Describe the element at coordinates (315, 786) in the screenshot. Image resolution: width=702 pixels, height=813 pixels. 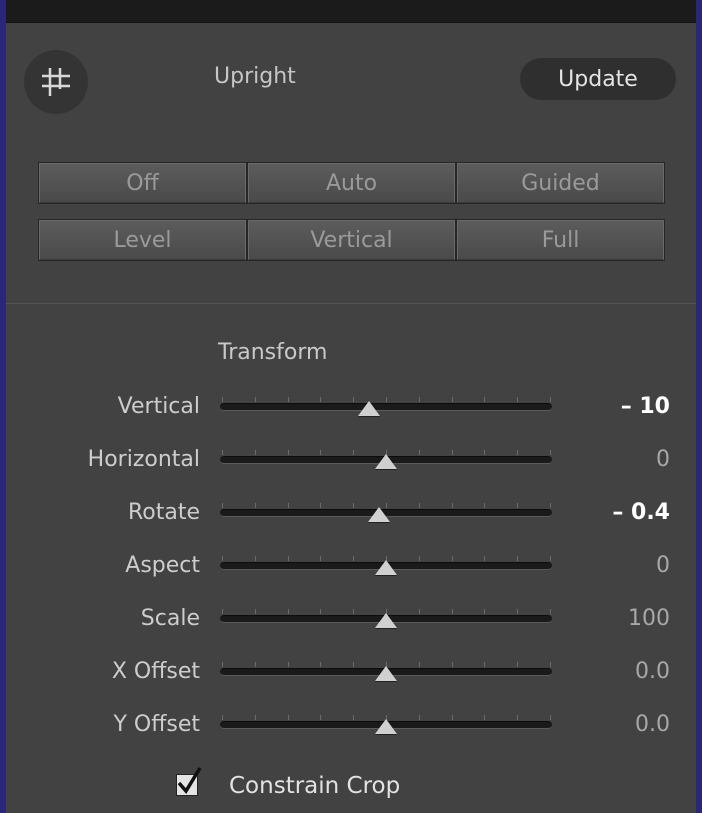
I see `constrain-crop-label: Constrain Crop` at that location.